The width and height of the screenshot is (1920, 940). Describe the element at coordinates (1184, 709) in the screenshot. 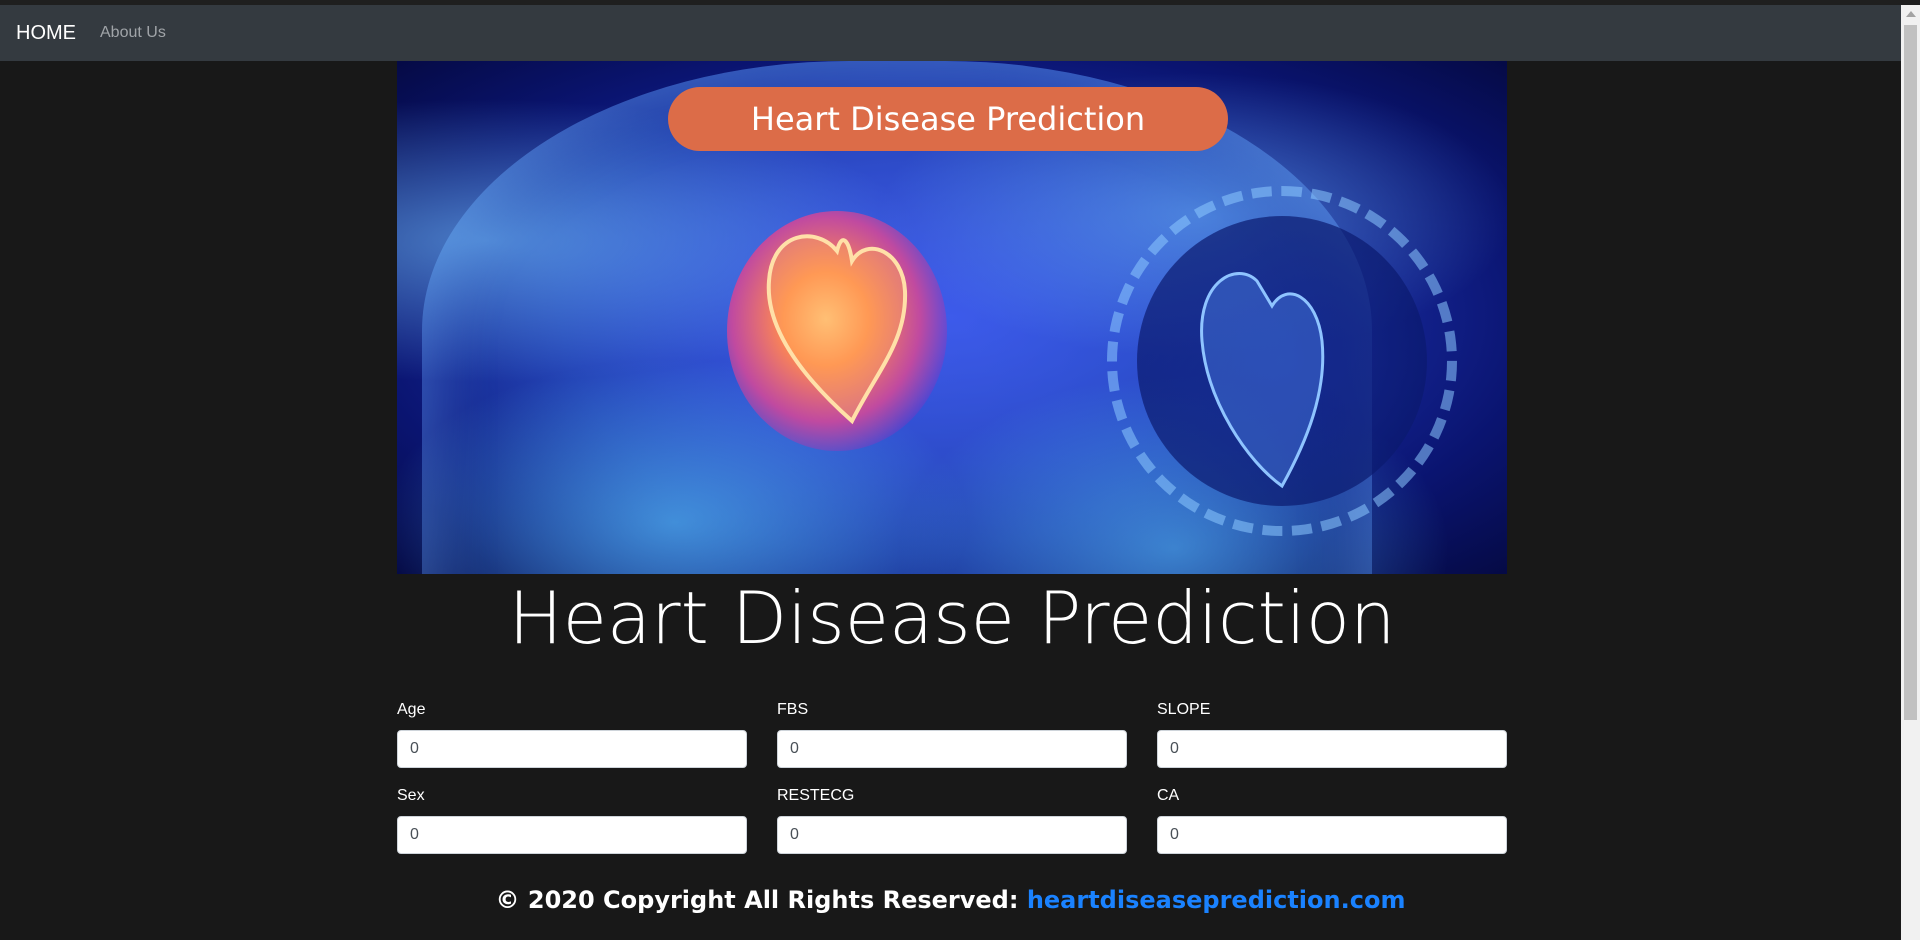

I see `slope-label: SLOPE` at that location.